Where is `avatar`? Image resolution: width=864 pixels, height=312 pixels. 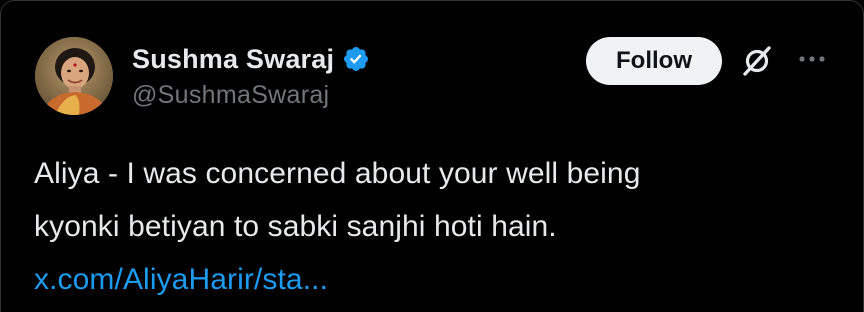
avatar is located at coordinates (74, 76).